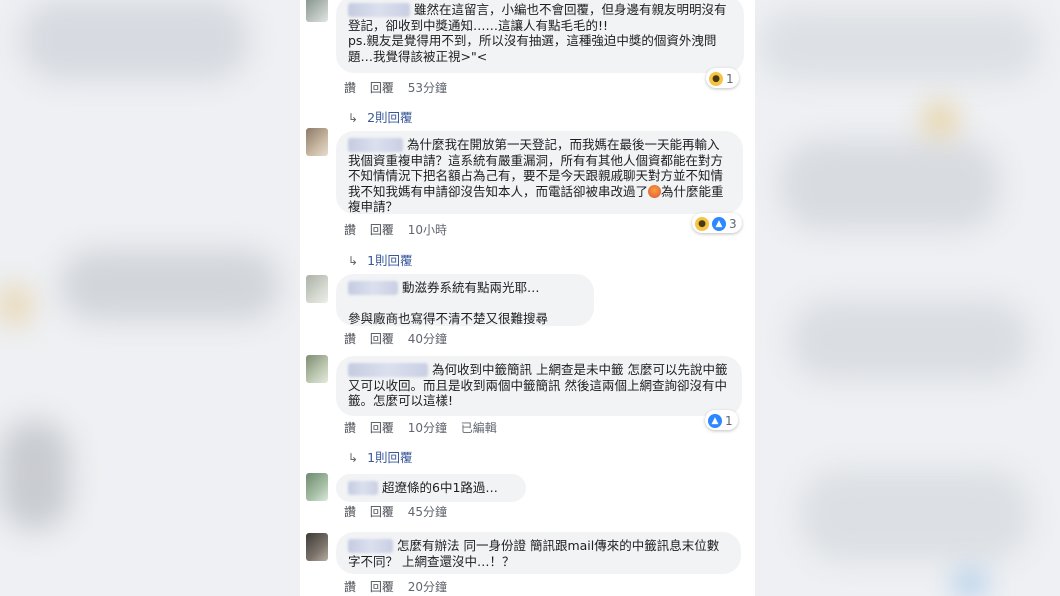 The height and width of the screenshot is (596, 1060). I want to click on reaction-count: 3, so click(733, 224).